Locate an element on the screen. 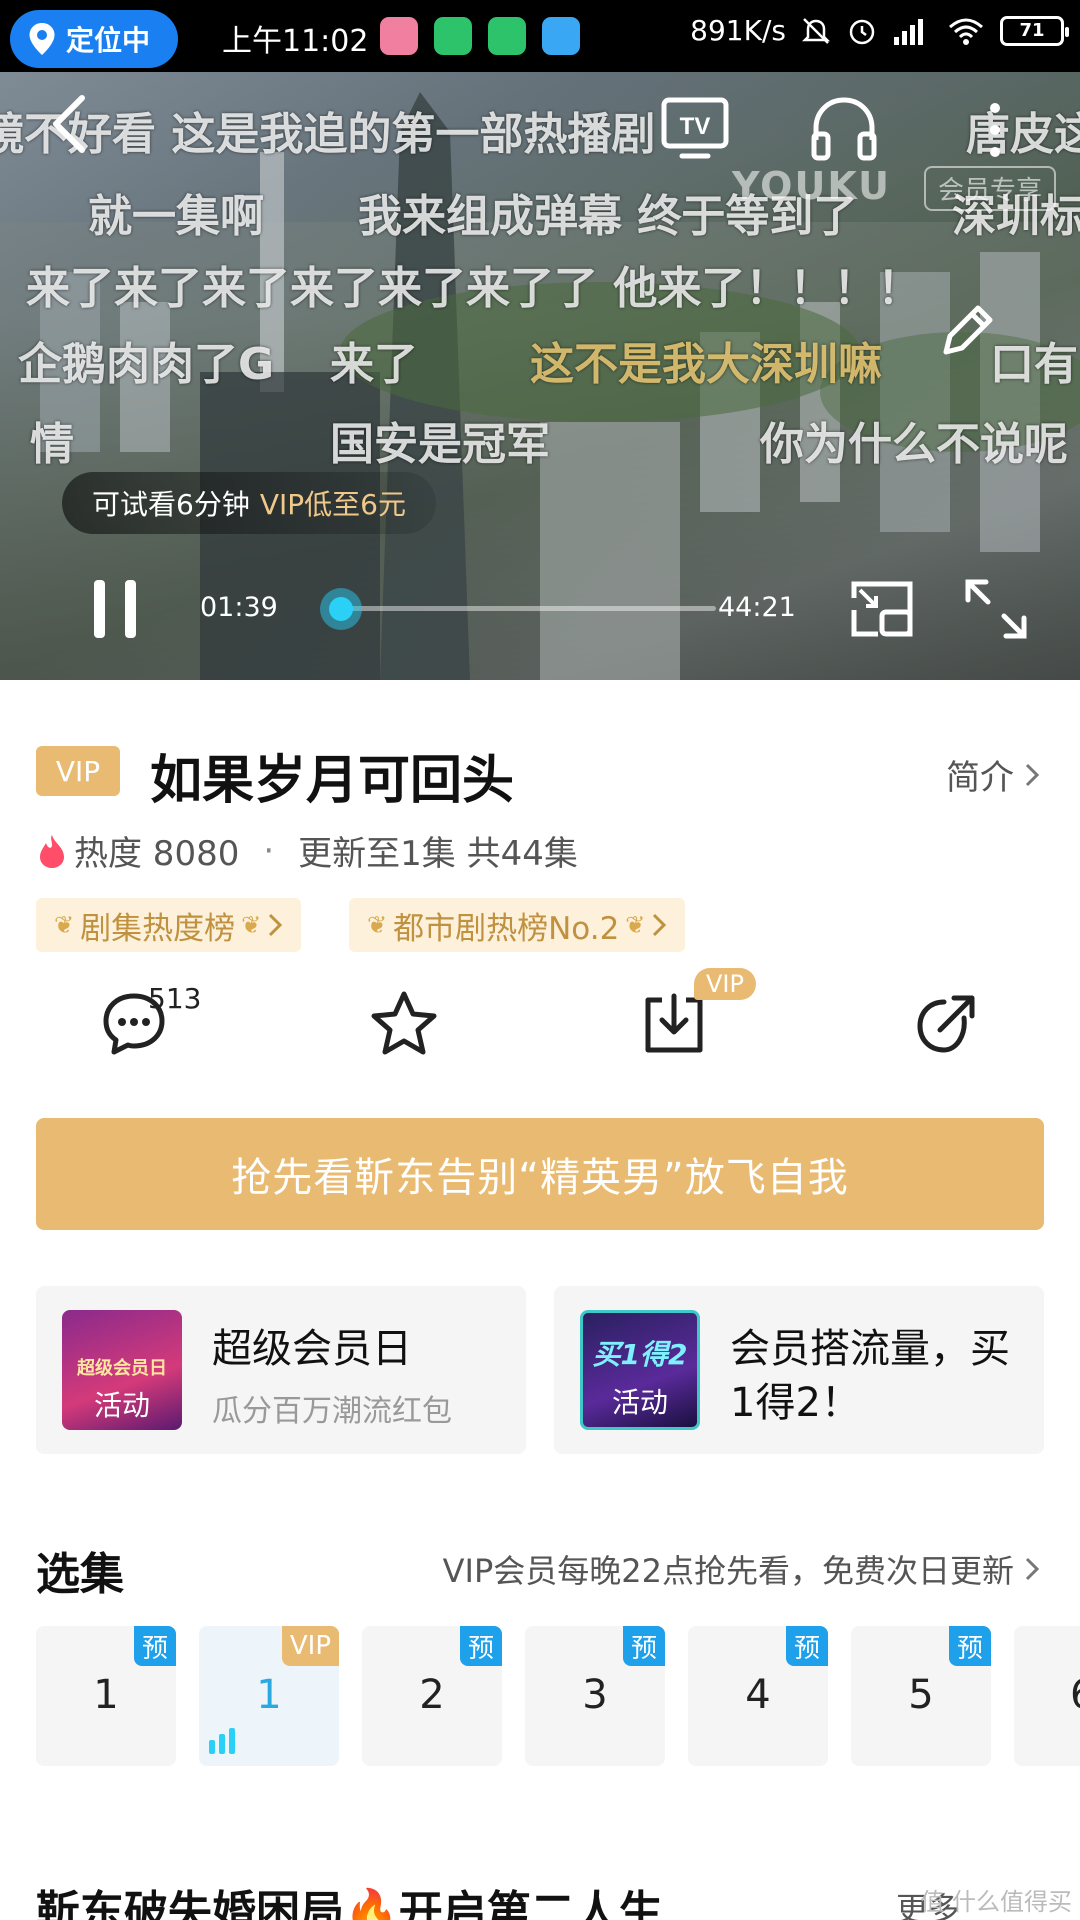 The width and height of the screenshot is (1080, 1920). current-time: 01:39 is located at coordinates (239, 607).